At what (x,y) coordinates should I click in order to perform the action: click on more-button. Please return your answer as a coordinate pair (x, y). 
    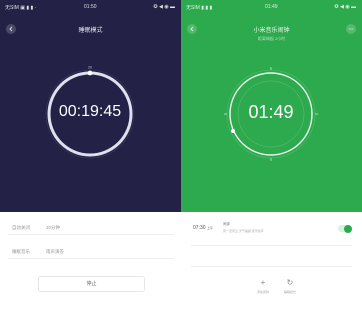
    Looking at the image, I should click on (351, 29).